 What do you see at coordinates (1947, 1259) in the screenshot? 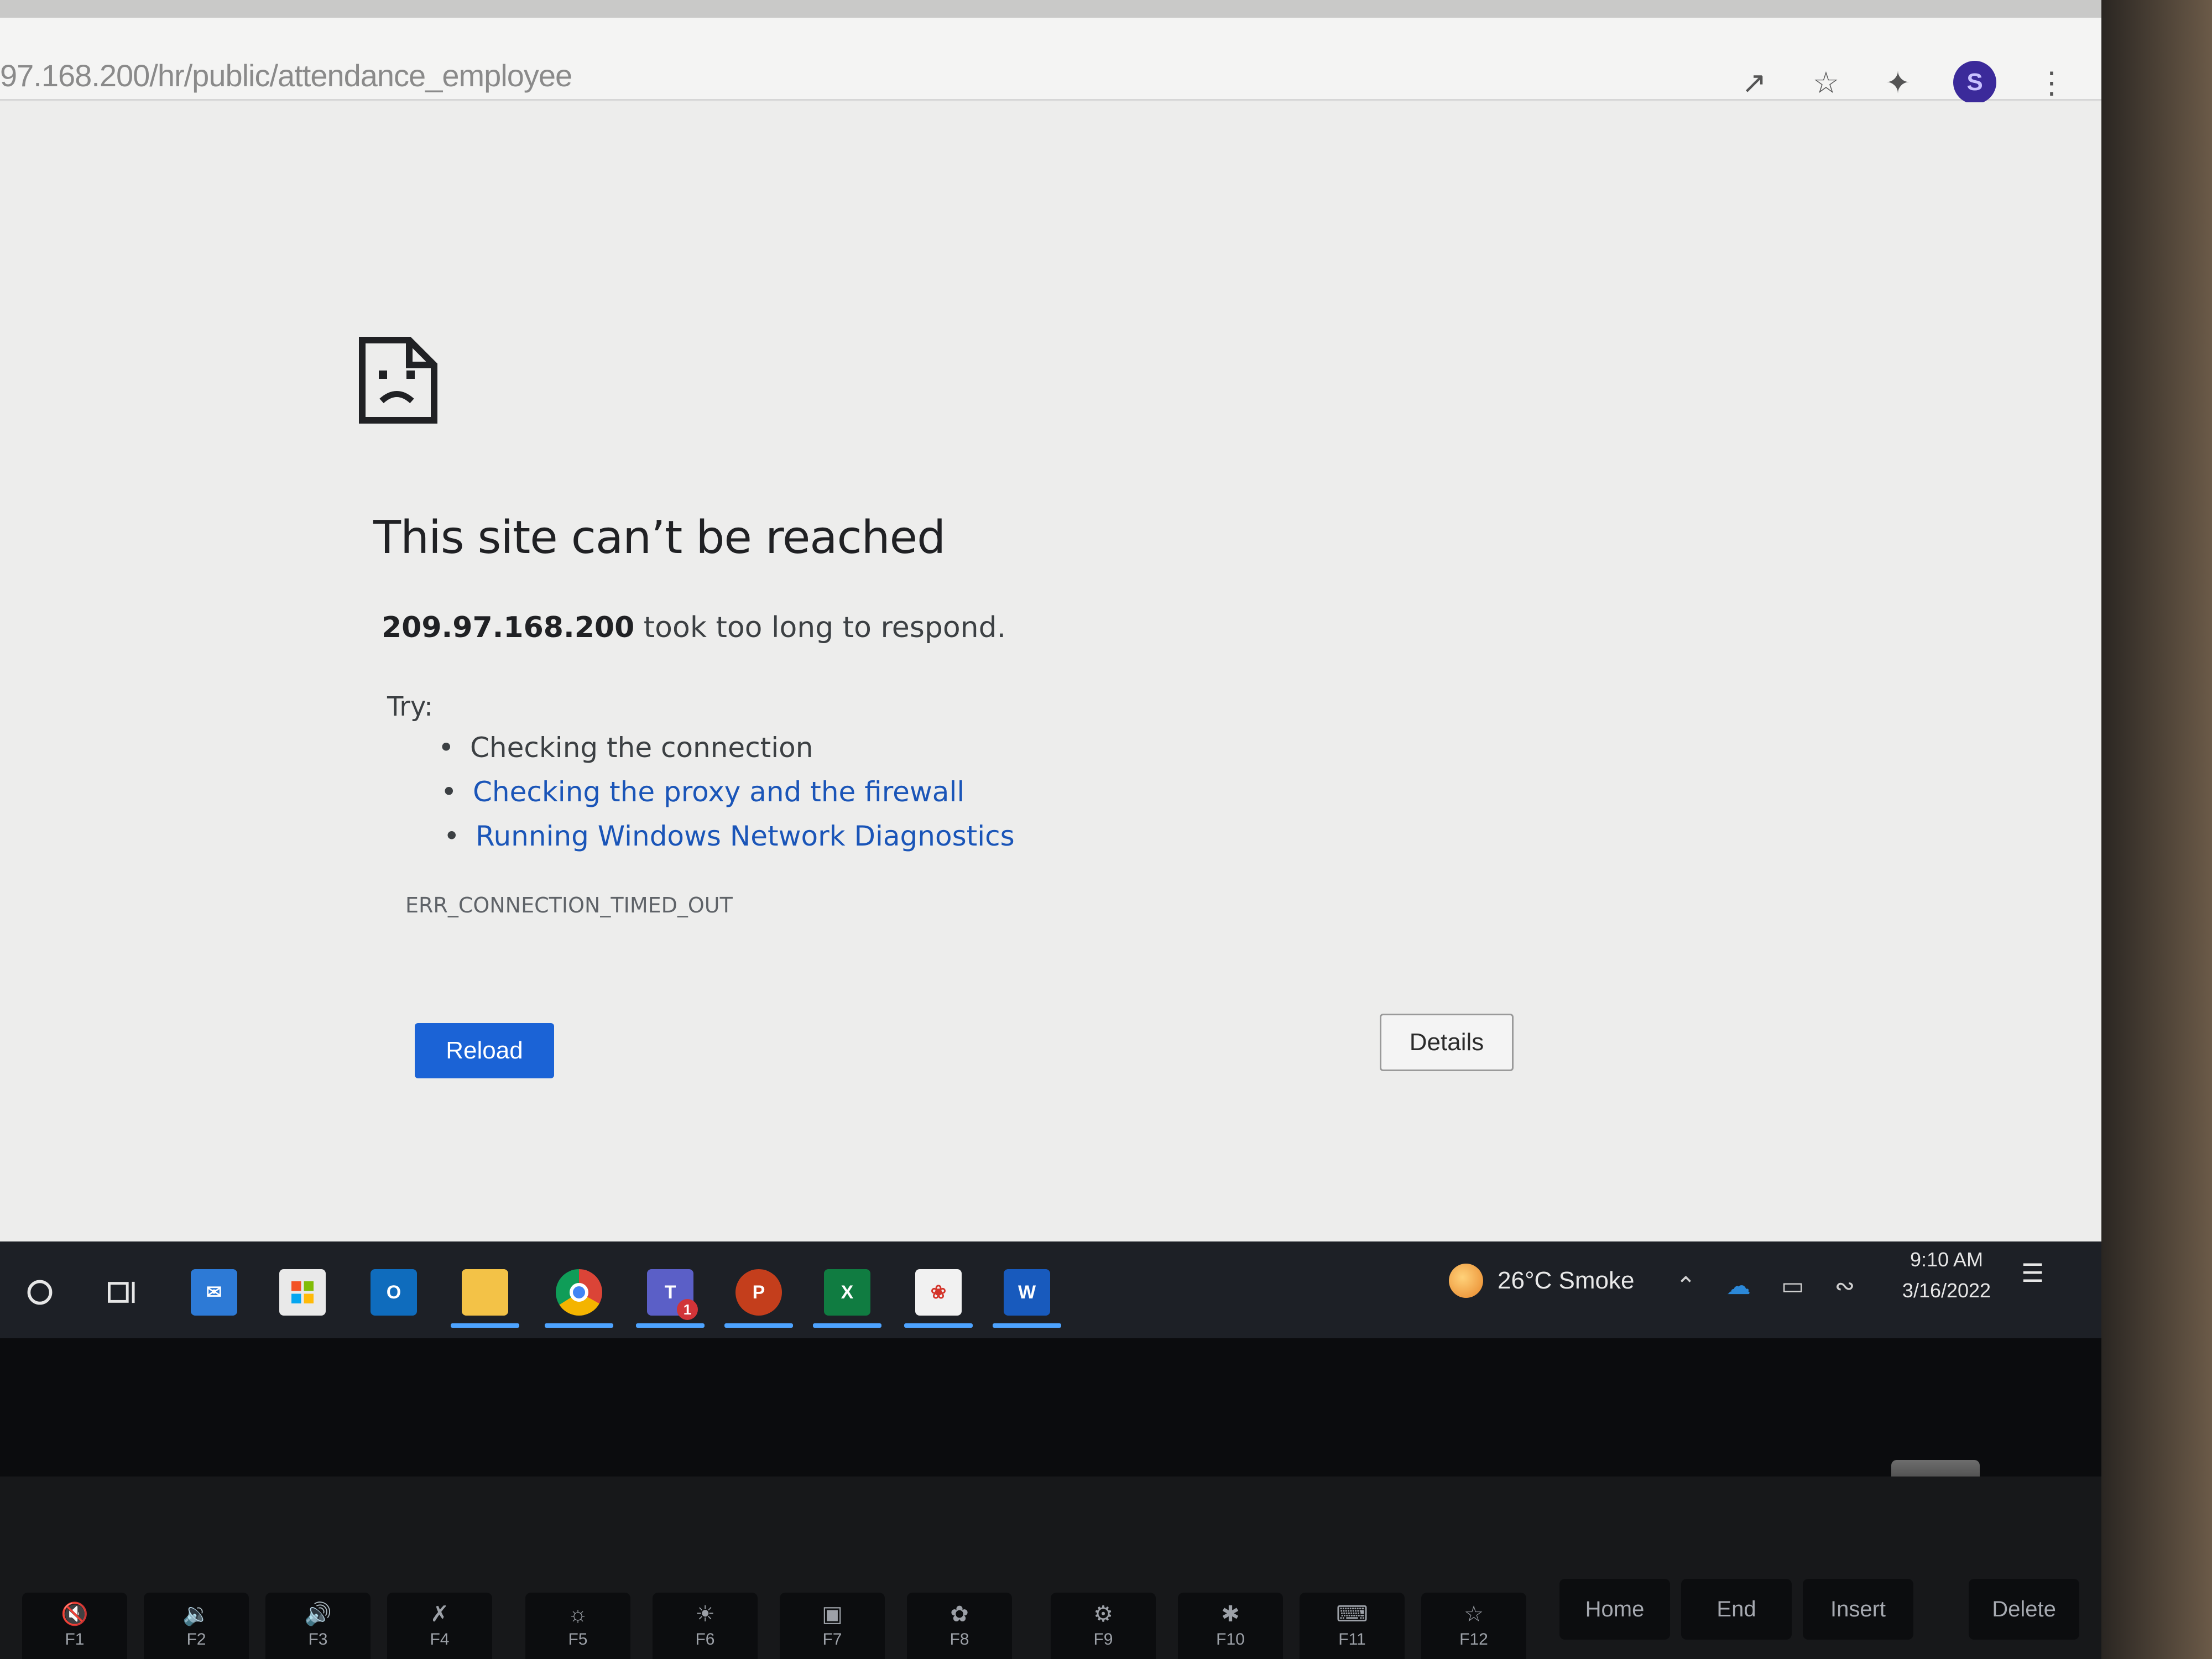
I see `clock-time: 9:10 AM` at bounding box center [1947, 1259].